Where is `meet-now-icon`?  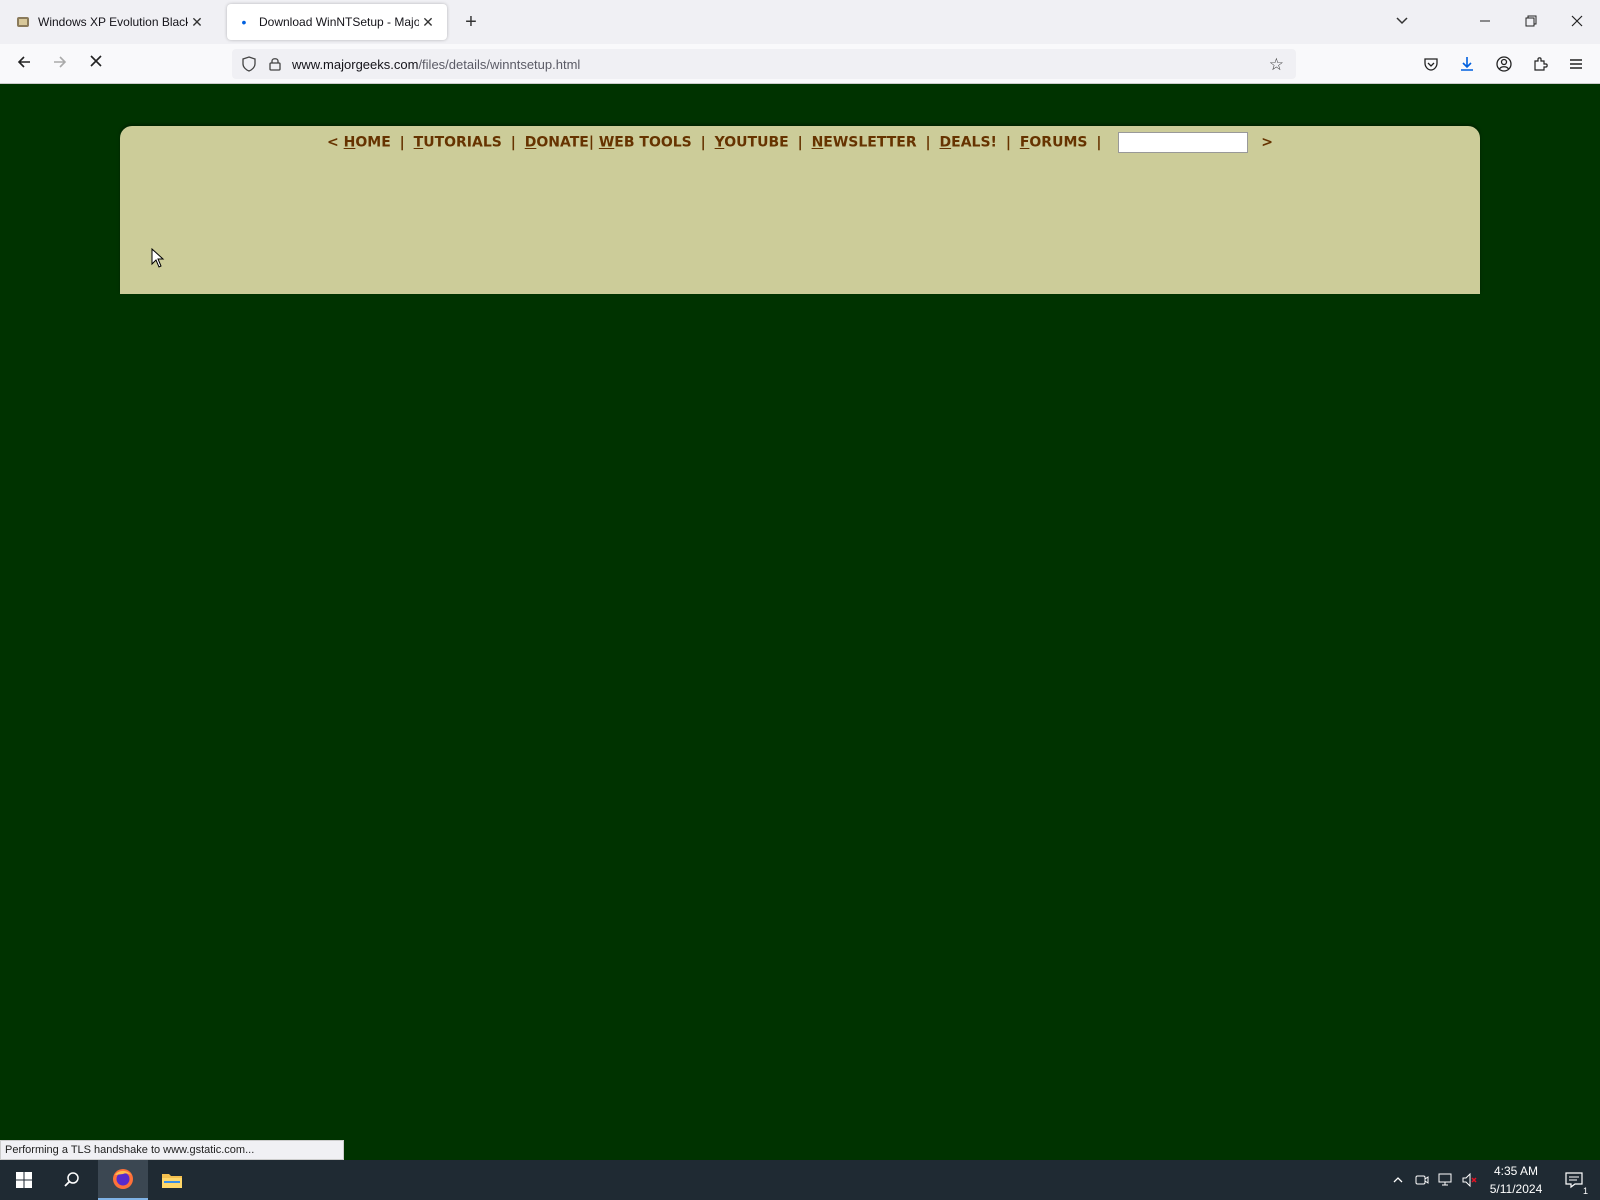 meet-now-icon is located at coordinates (1422, 1180).